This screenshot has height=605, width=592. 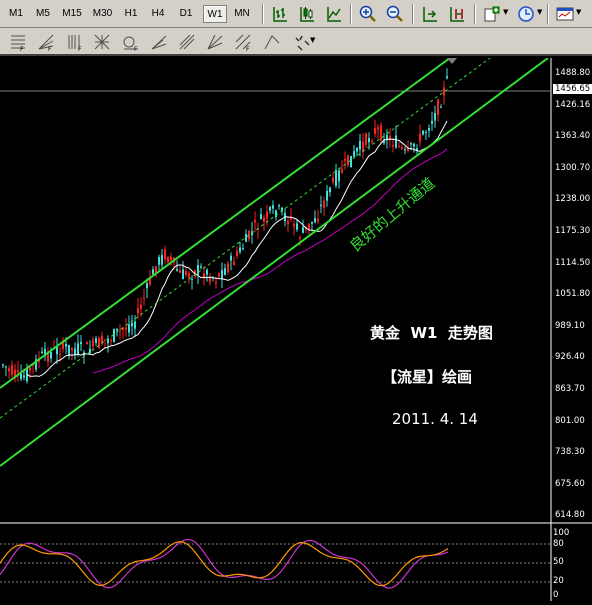 What do you see at coordinates (457, 14) in the screenshot?
I see `chart-shift-icon` at bounding box center [457, 14].